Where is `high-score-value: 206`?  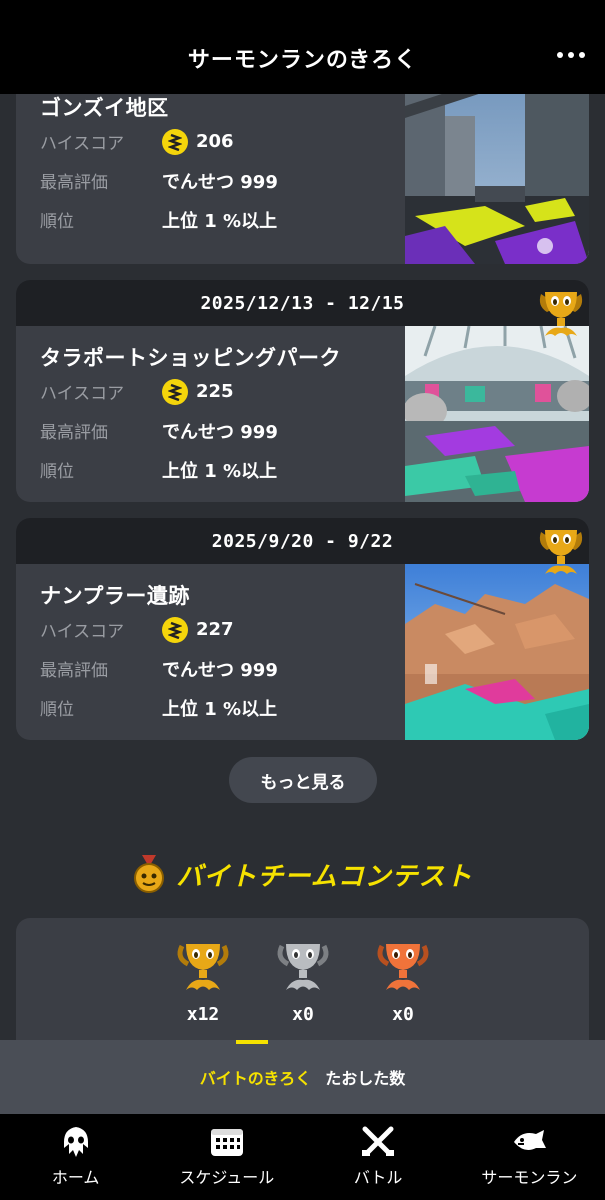 high-score-value: 206 is located at coordinates (215, 141).